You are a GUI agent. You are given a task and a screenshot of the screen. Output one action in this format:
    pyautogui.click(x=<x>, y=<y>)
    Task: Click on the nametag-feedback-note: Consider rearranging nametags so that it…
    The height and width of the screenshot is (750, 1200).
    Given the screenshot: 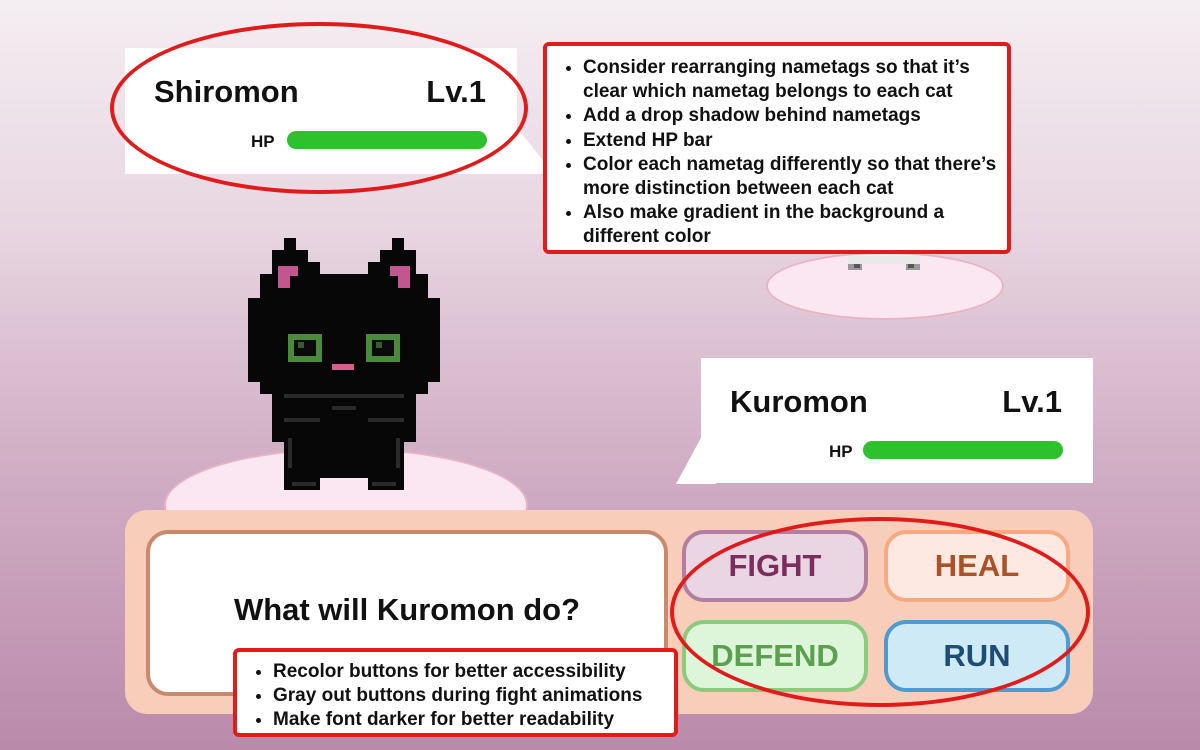 What is the action you would take?
    pyautogui.click(x=777, y=148)
    